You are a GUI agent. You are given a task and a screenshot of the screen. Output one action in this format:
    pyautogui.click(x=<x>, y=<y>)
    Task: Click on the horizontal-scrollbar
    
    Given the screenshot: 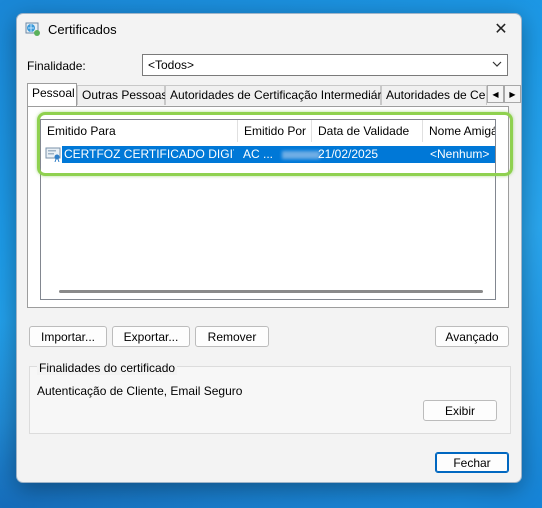 What is the action you would take?
    pyautogui.click(x=271, y=291)
    